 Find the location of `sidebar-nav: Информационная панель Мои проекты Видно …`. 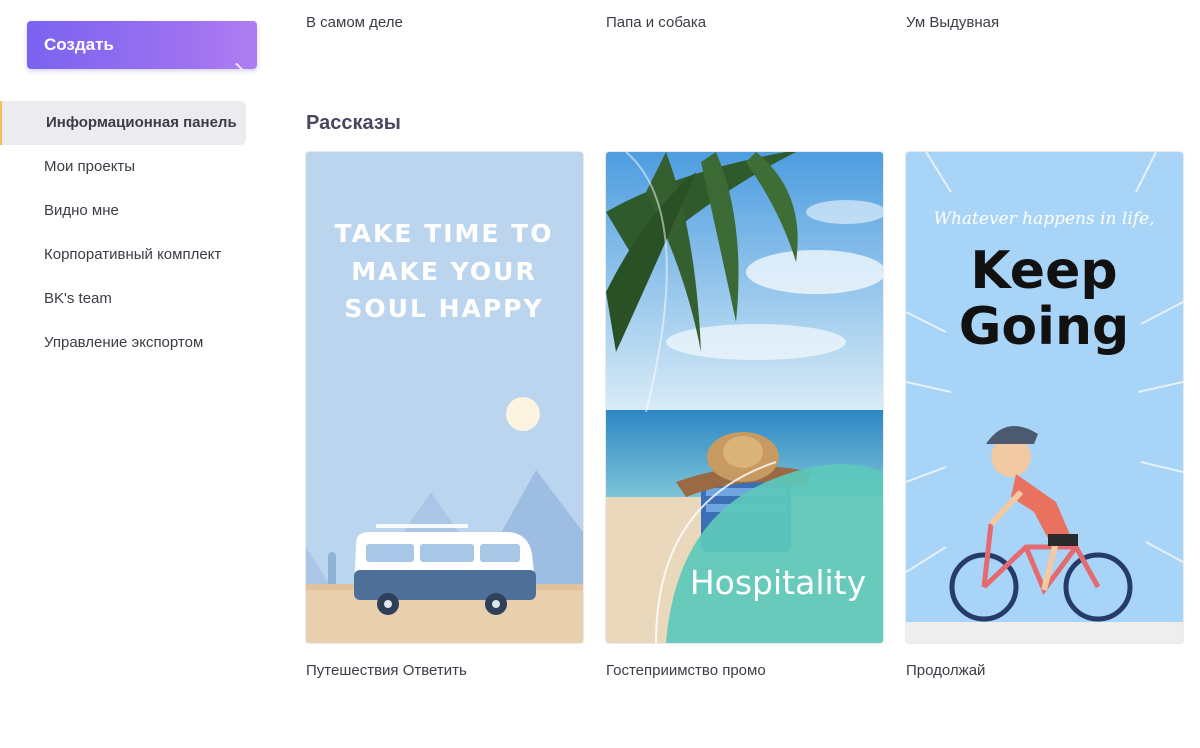

sidebar-nav: Информационная панель Мои проекты Видно … is located at coordinates (123, 233).